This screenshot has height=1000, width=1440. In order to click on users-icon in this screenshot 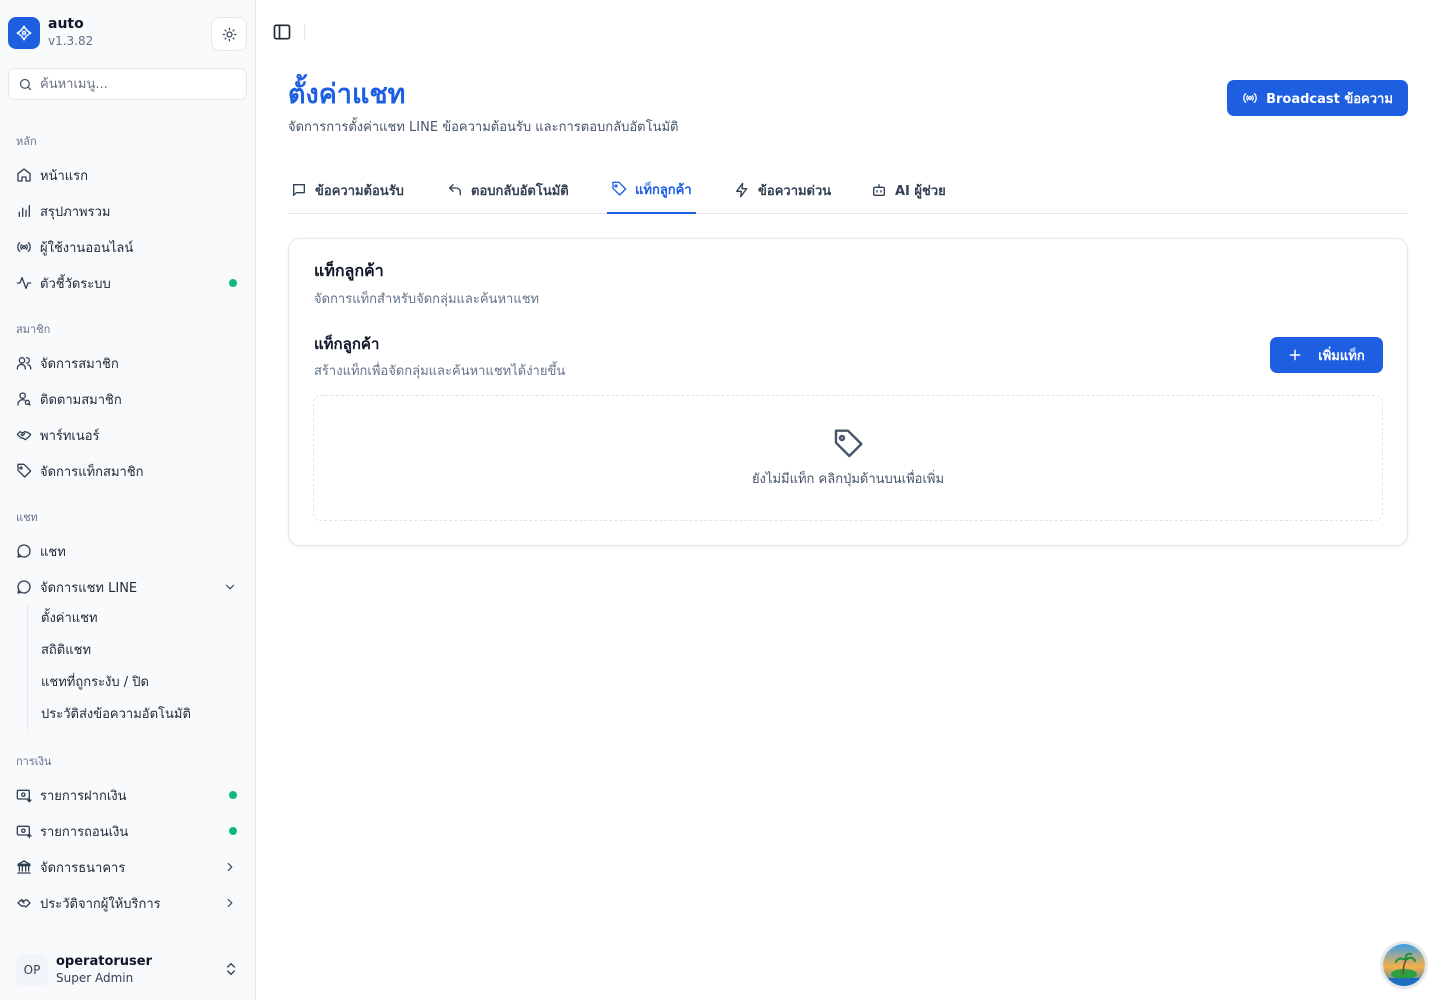, I will do `click(24, 363)`.